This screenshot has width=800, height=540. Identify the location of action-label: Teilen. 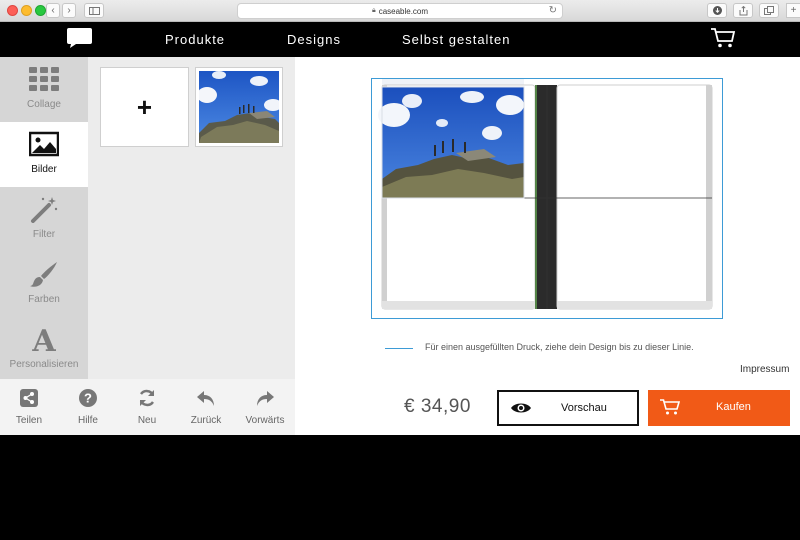
(29, 420).